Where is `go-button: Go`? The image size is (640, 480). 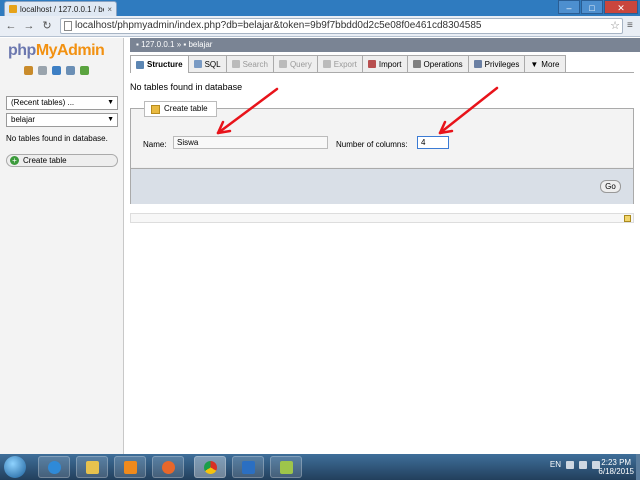
go-button: Go is located at coordinates (610, 186).